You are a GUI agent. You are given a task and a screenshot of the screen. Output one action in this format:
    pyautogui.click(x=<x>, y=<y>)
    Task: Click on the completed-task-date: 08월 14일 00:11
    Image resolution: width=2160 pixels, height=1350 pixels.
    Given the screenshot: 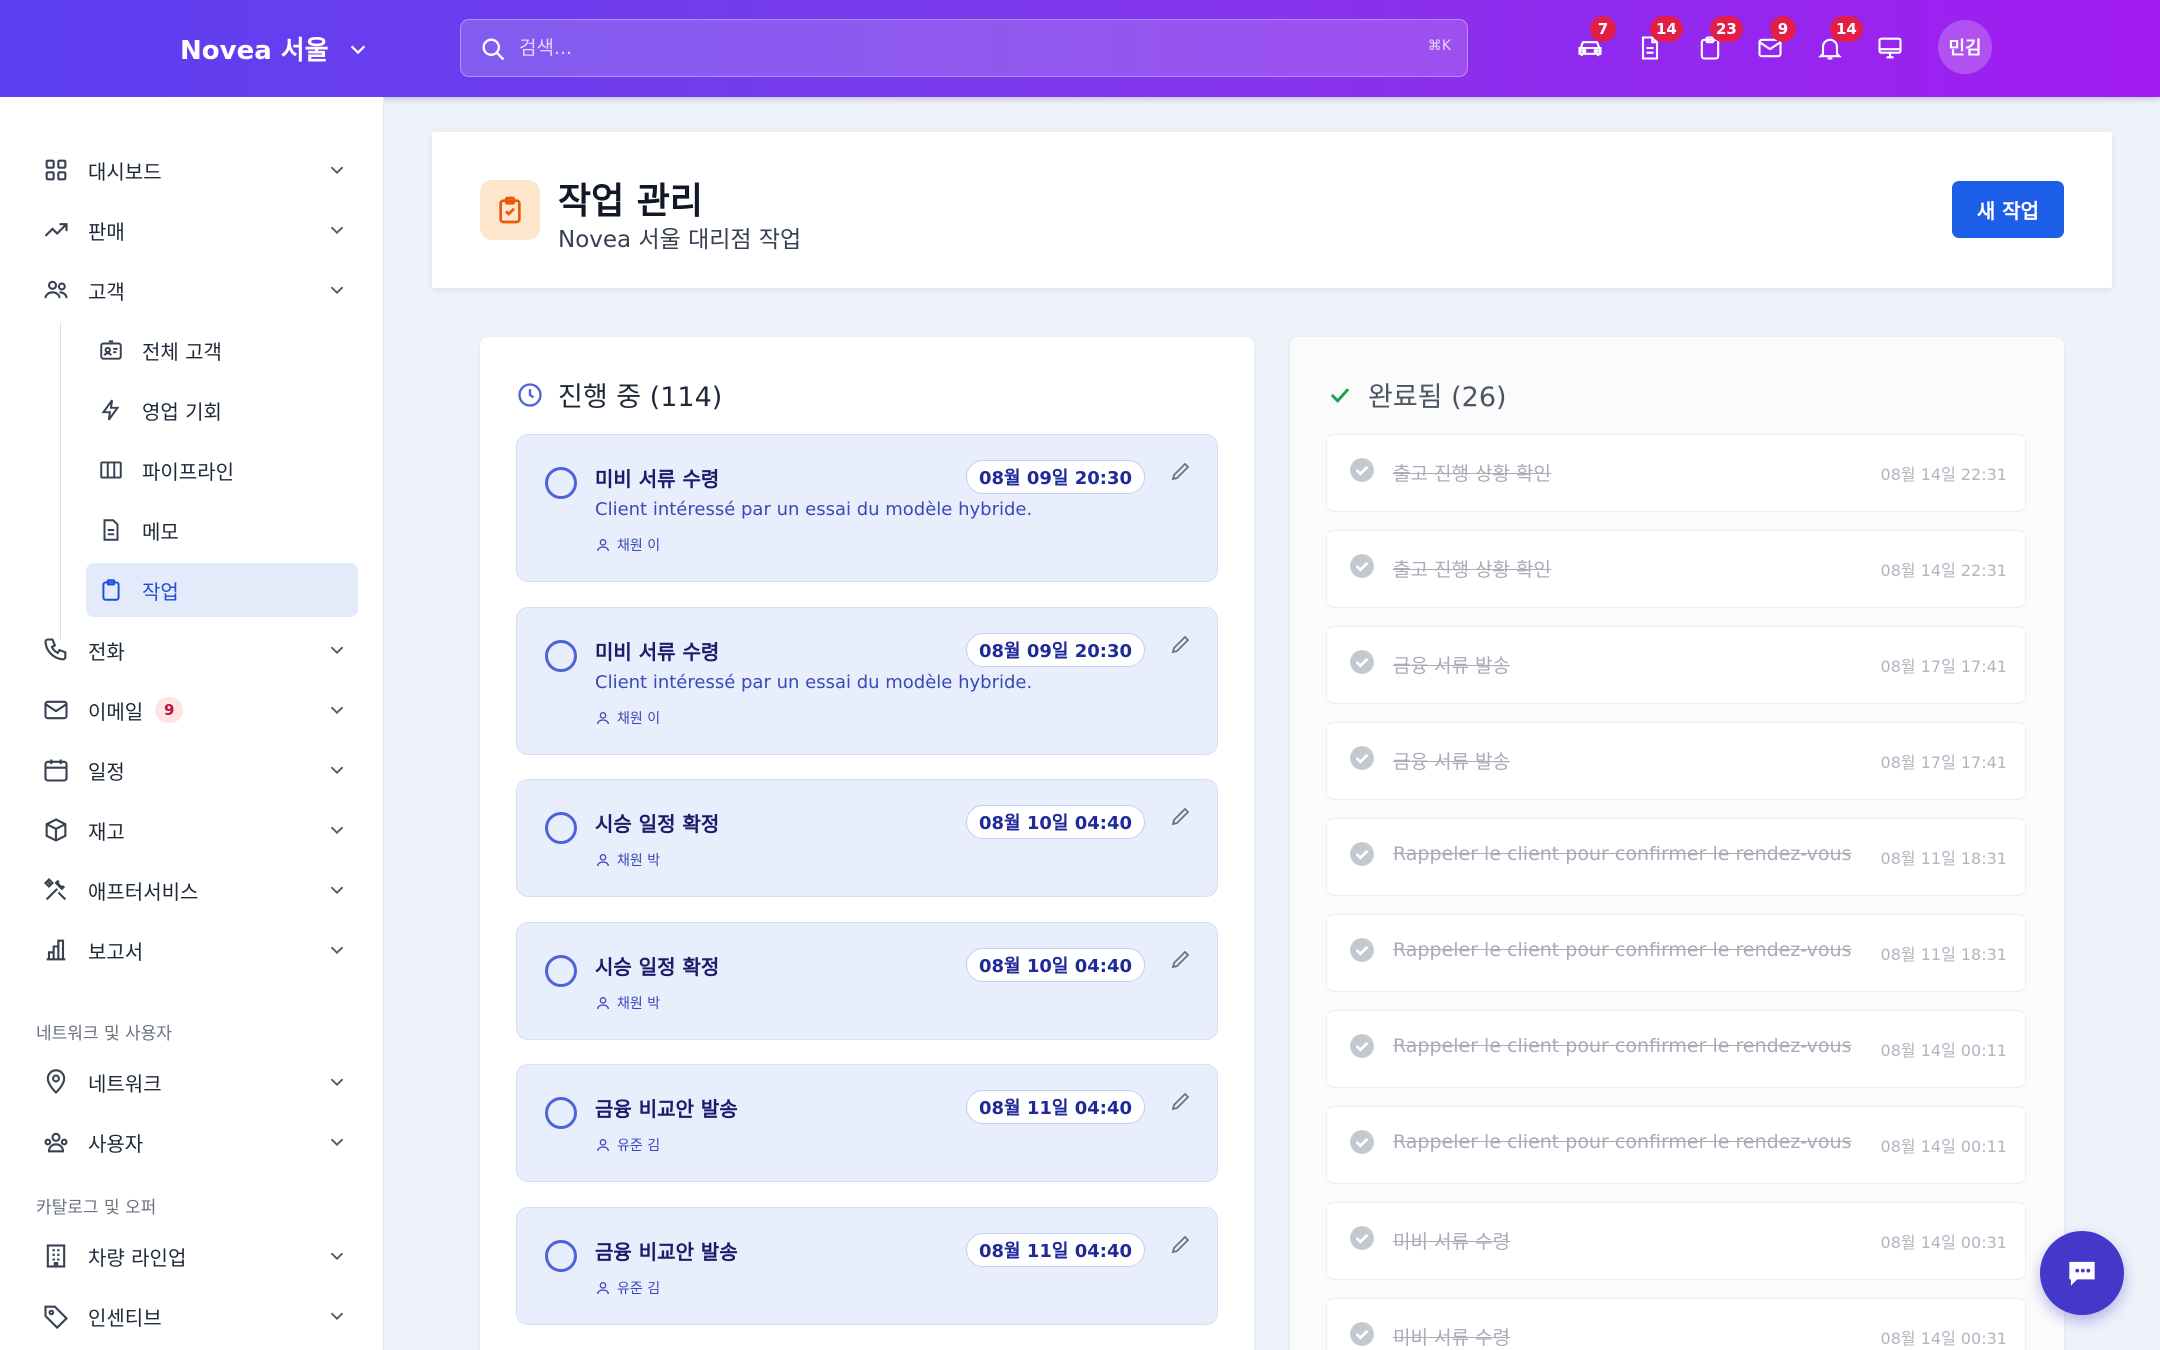 What is the action you would take?
    pyautogui.click(x=1943, y=1146)
    